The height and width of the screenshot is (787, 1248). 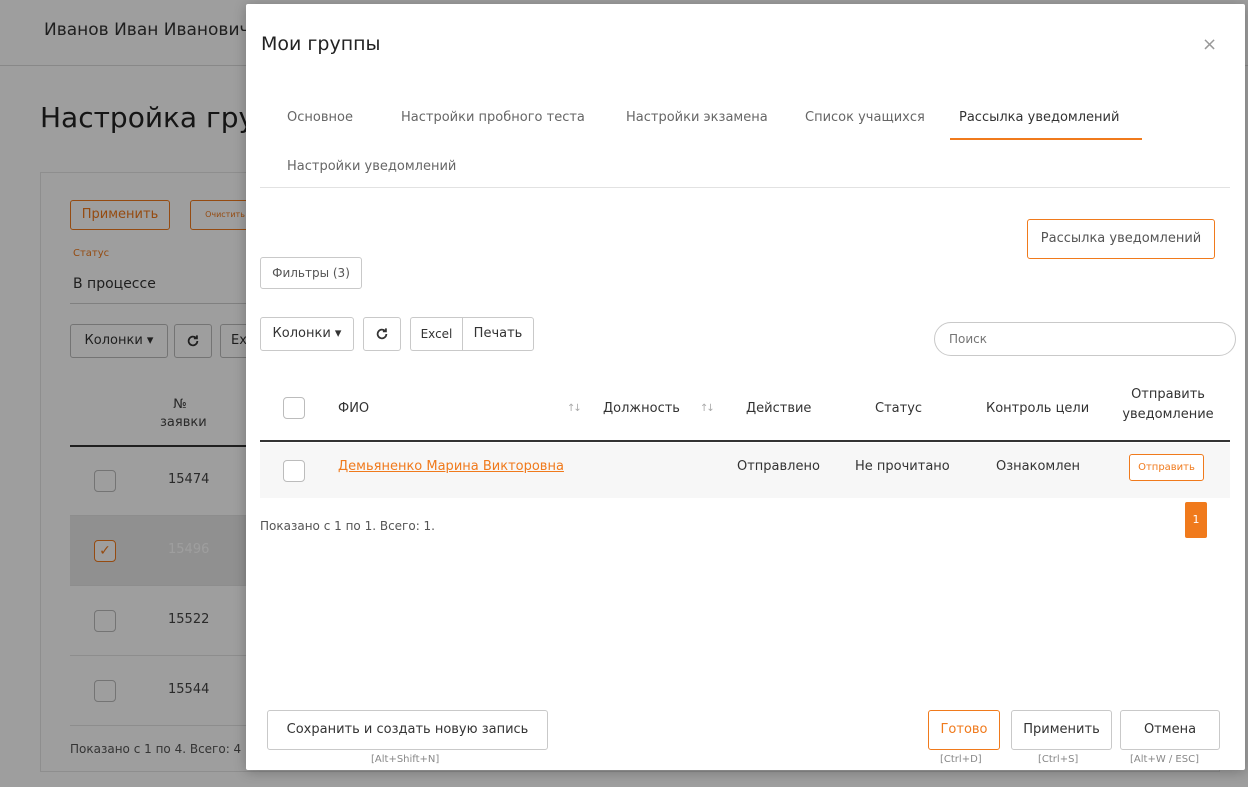 What do you see at coordinates (347, 526) in the screenshot?
I see `pagination-info: Показано с 1 по 1. Всего: 1.` at bounding box center [347, 526].